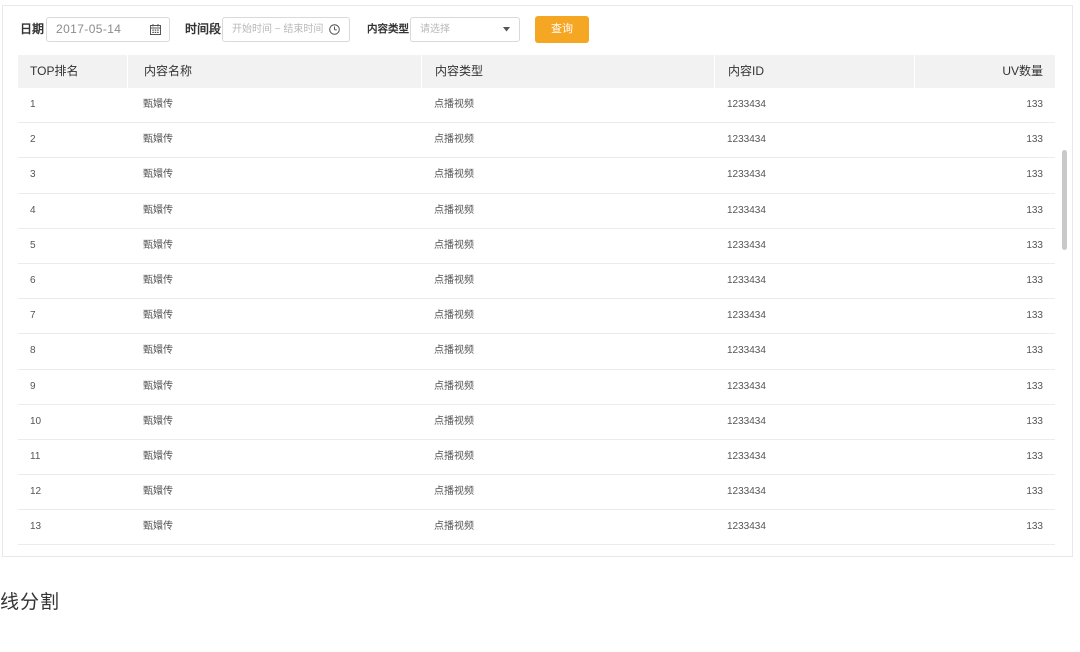  I want to click on time-range-input: 开始时间 ~ 结束时间, so click(286, 29).